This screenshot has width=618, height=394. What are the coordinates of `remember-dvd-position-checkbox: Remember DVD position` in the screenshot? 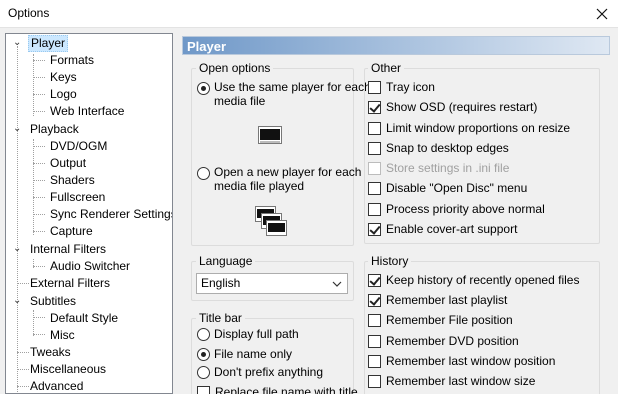 It's located at (443, 341).